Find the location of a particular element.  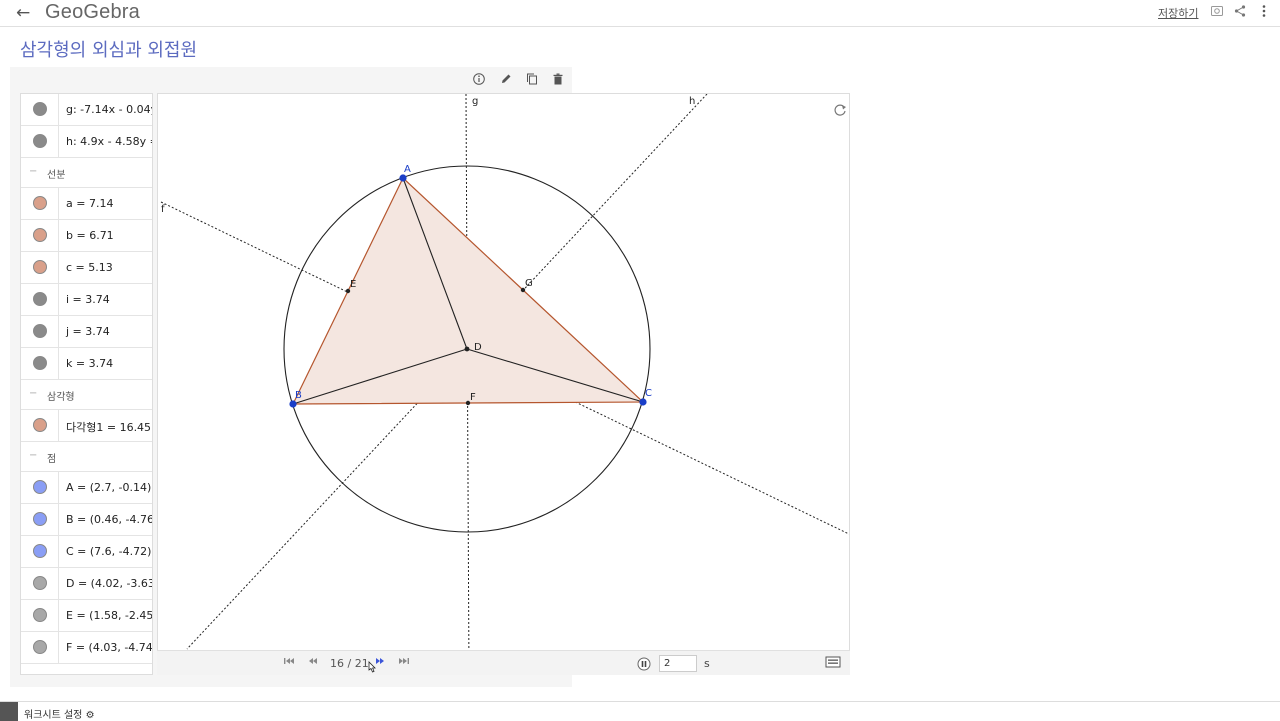

screenshot-icon is located at coordinates (1217, 12).